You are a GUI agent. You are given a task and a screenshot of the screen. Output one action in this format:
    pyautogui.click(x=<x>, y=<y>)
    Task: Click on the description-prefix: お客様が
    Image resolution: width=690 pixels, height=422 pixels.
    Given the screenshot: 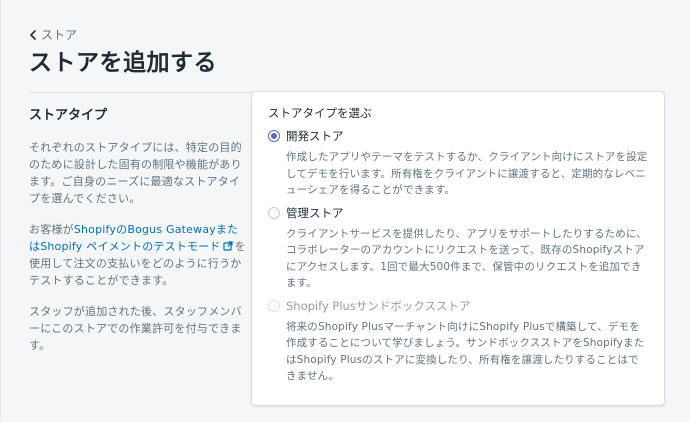 What is the action you would take?
    pyautogui.click(x=51, y=229)
    